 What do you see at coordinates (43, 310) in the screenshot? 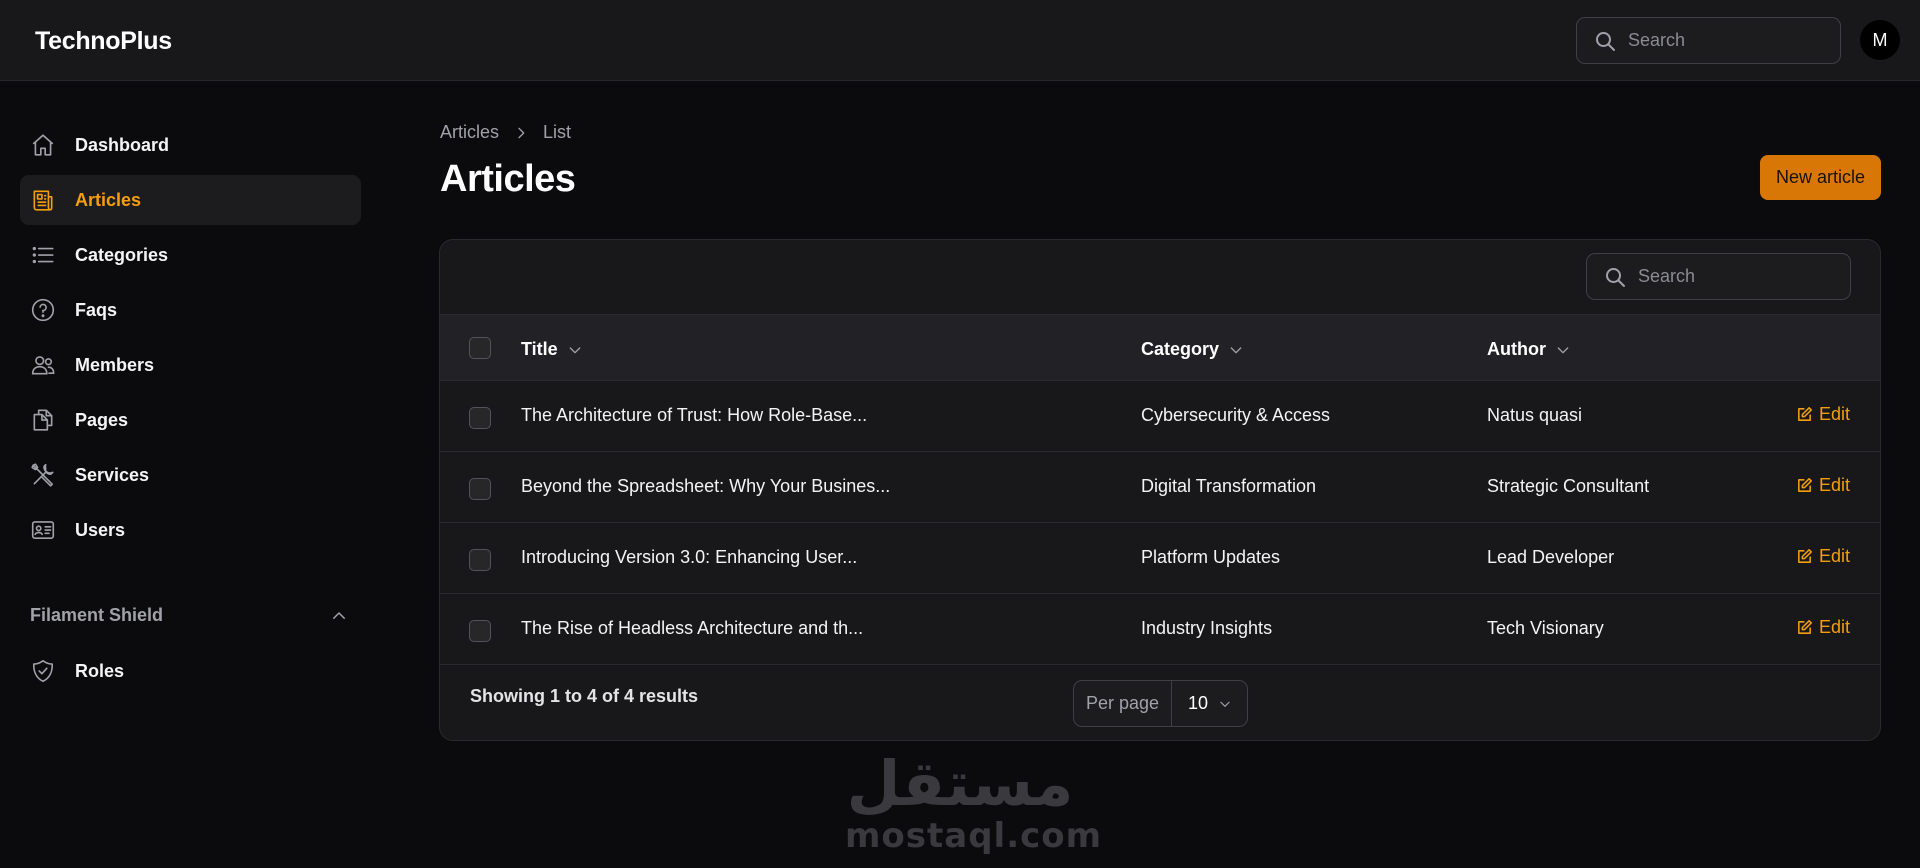
I see `question-circle-icon` at bounding box center [43, 310].